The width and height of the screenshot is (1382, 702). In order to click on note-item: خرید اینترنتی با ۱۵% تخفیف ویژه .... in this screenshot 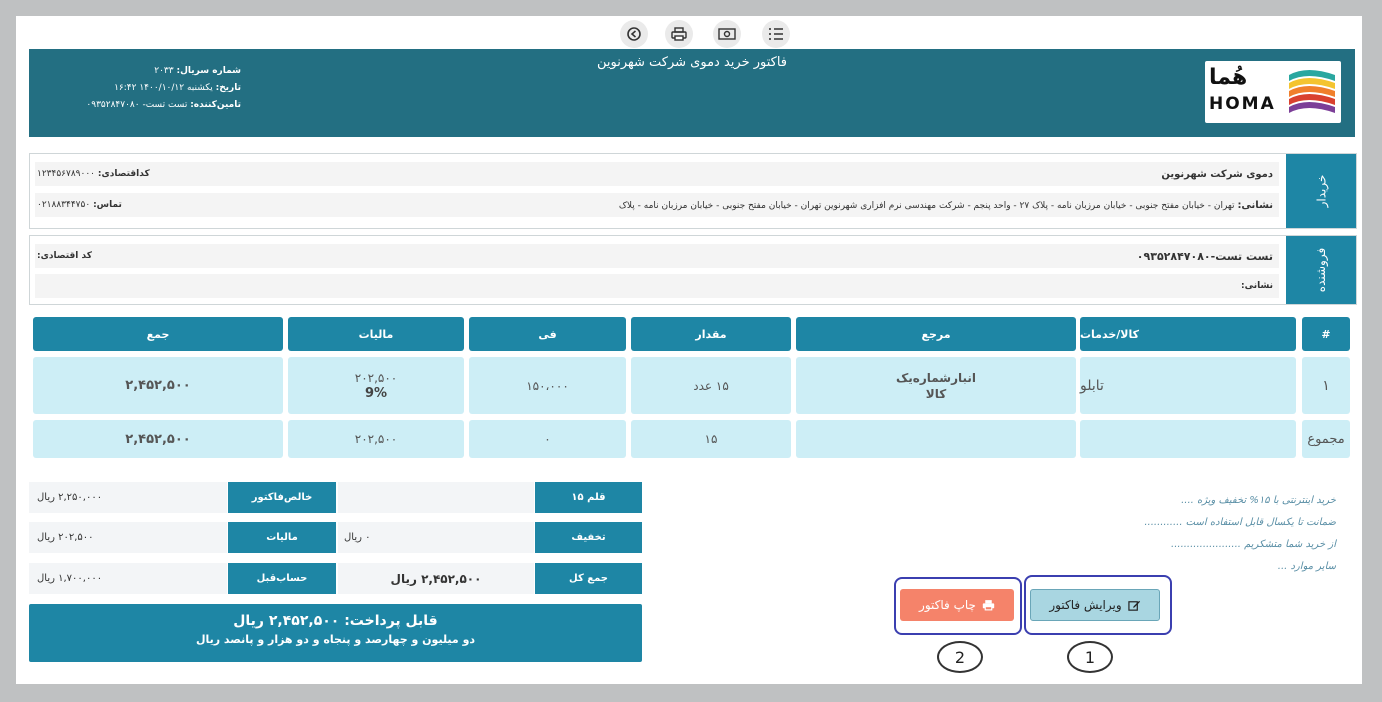, I will do `click(1258, 500)`.